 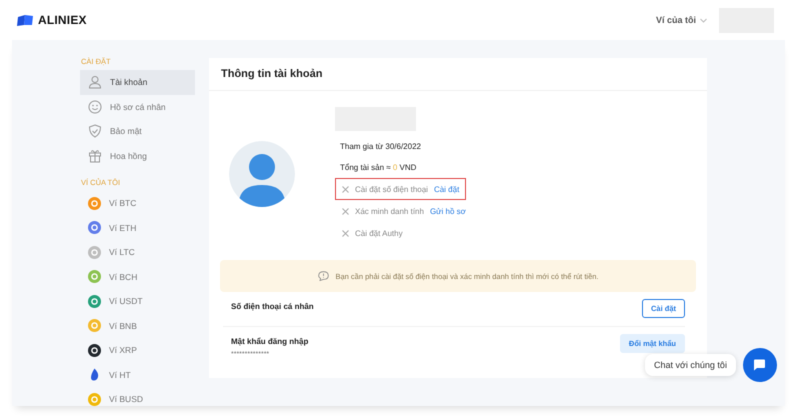 I want to click on card-title: Thông tin tài khoản, so click(x=458, y=74).